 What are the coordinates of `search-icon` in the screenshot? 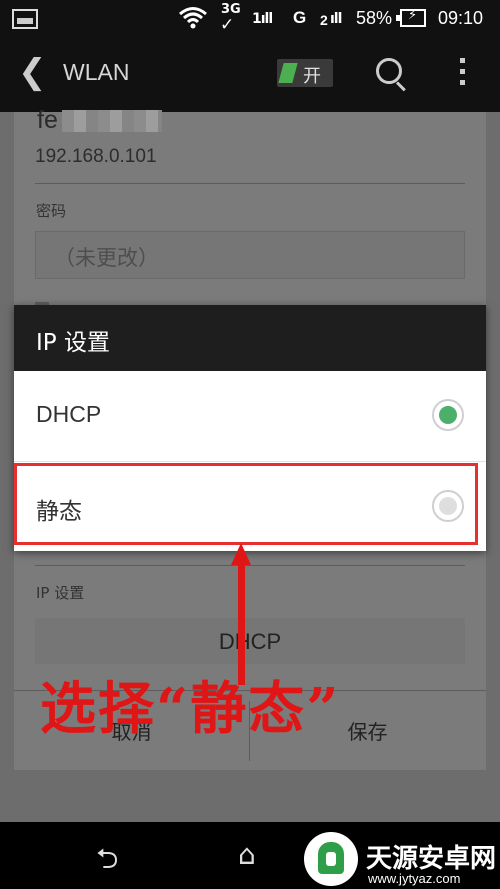 It's located at (389, 71).